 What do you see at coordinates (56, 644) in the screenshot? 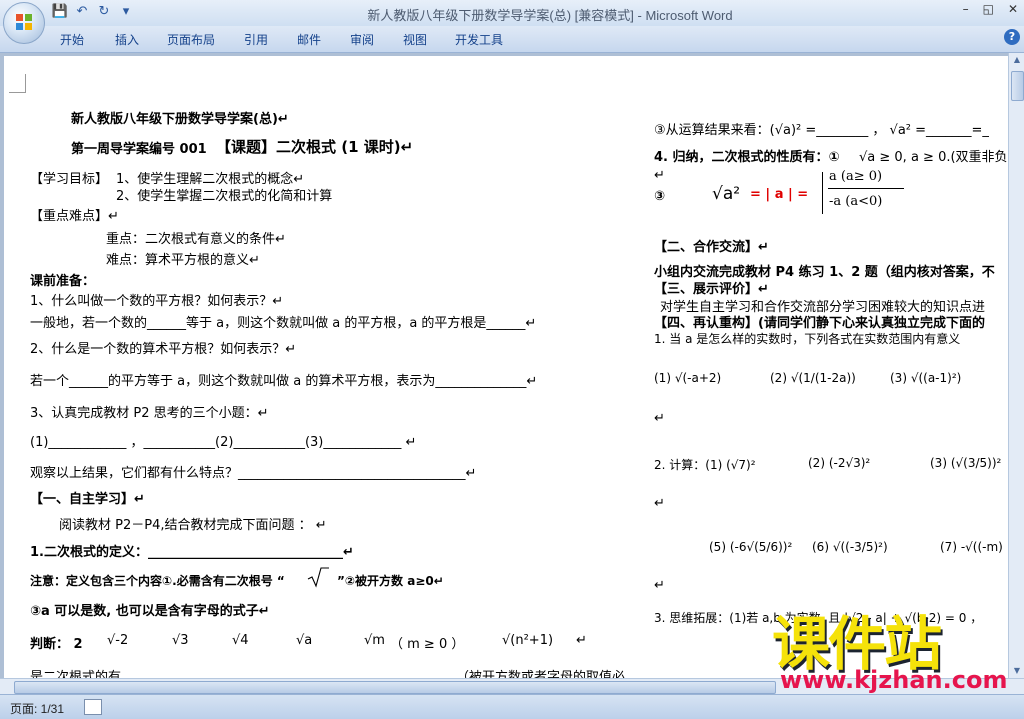
I see `judge-label: 判断： 2` at bounding box center [56, 644].